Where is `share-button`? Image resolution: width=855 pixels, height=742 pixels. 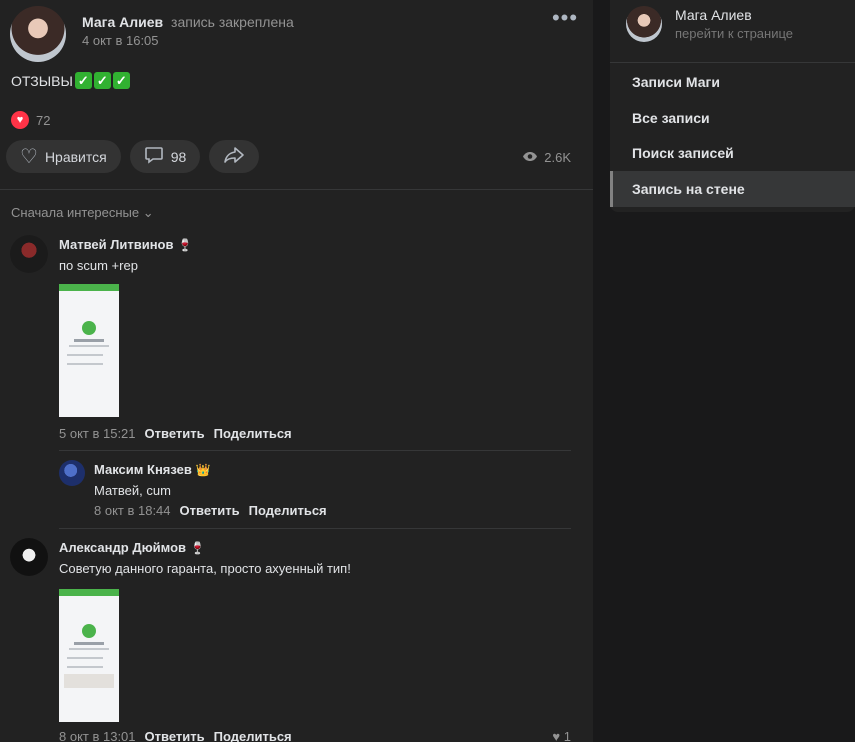 share-button is located at coordinates (234, 156).